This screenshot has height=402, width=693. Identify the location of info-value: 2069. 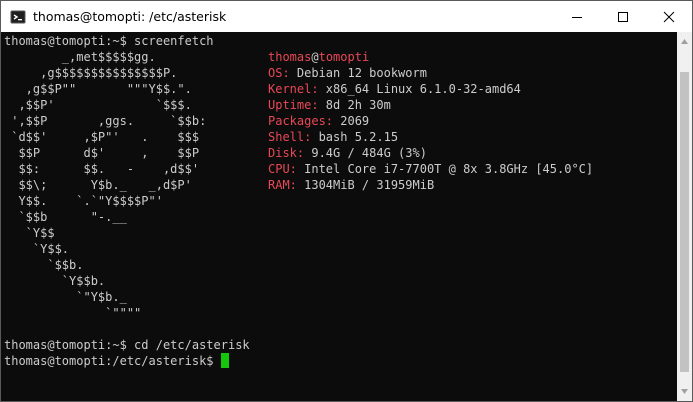
(351, 121).